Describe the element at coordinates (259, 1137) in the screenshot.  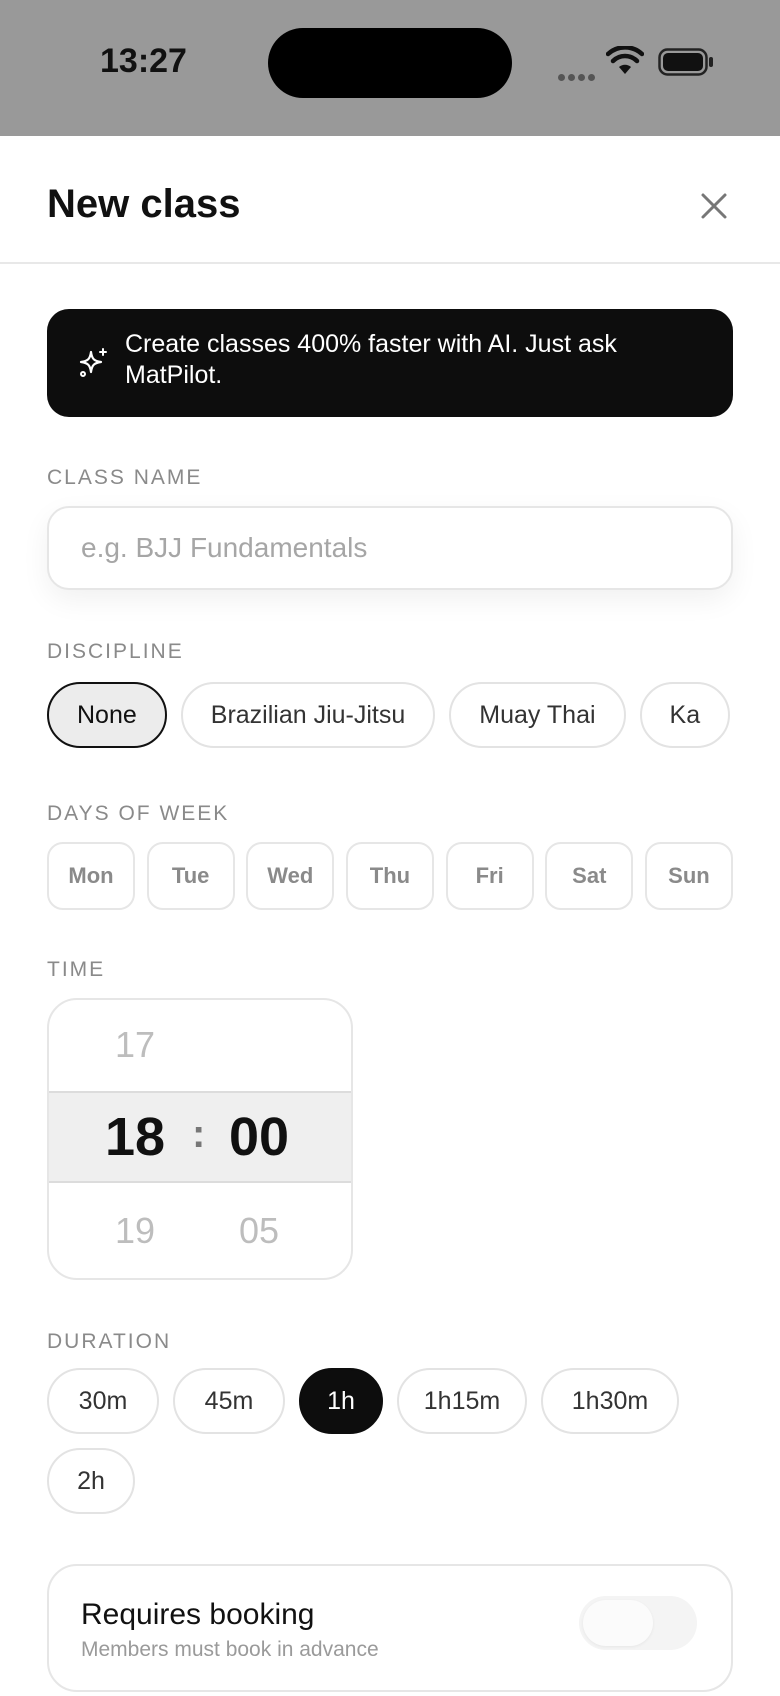
I see `minute-current: 00` at that location.